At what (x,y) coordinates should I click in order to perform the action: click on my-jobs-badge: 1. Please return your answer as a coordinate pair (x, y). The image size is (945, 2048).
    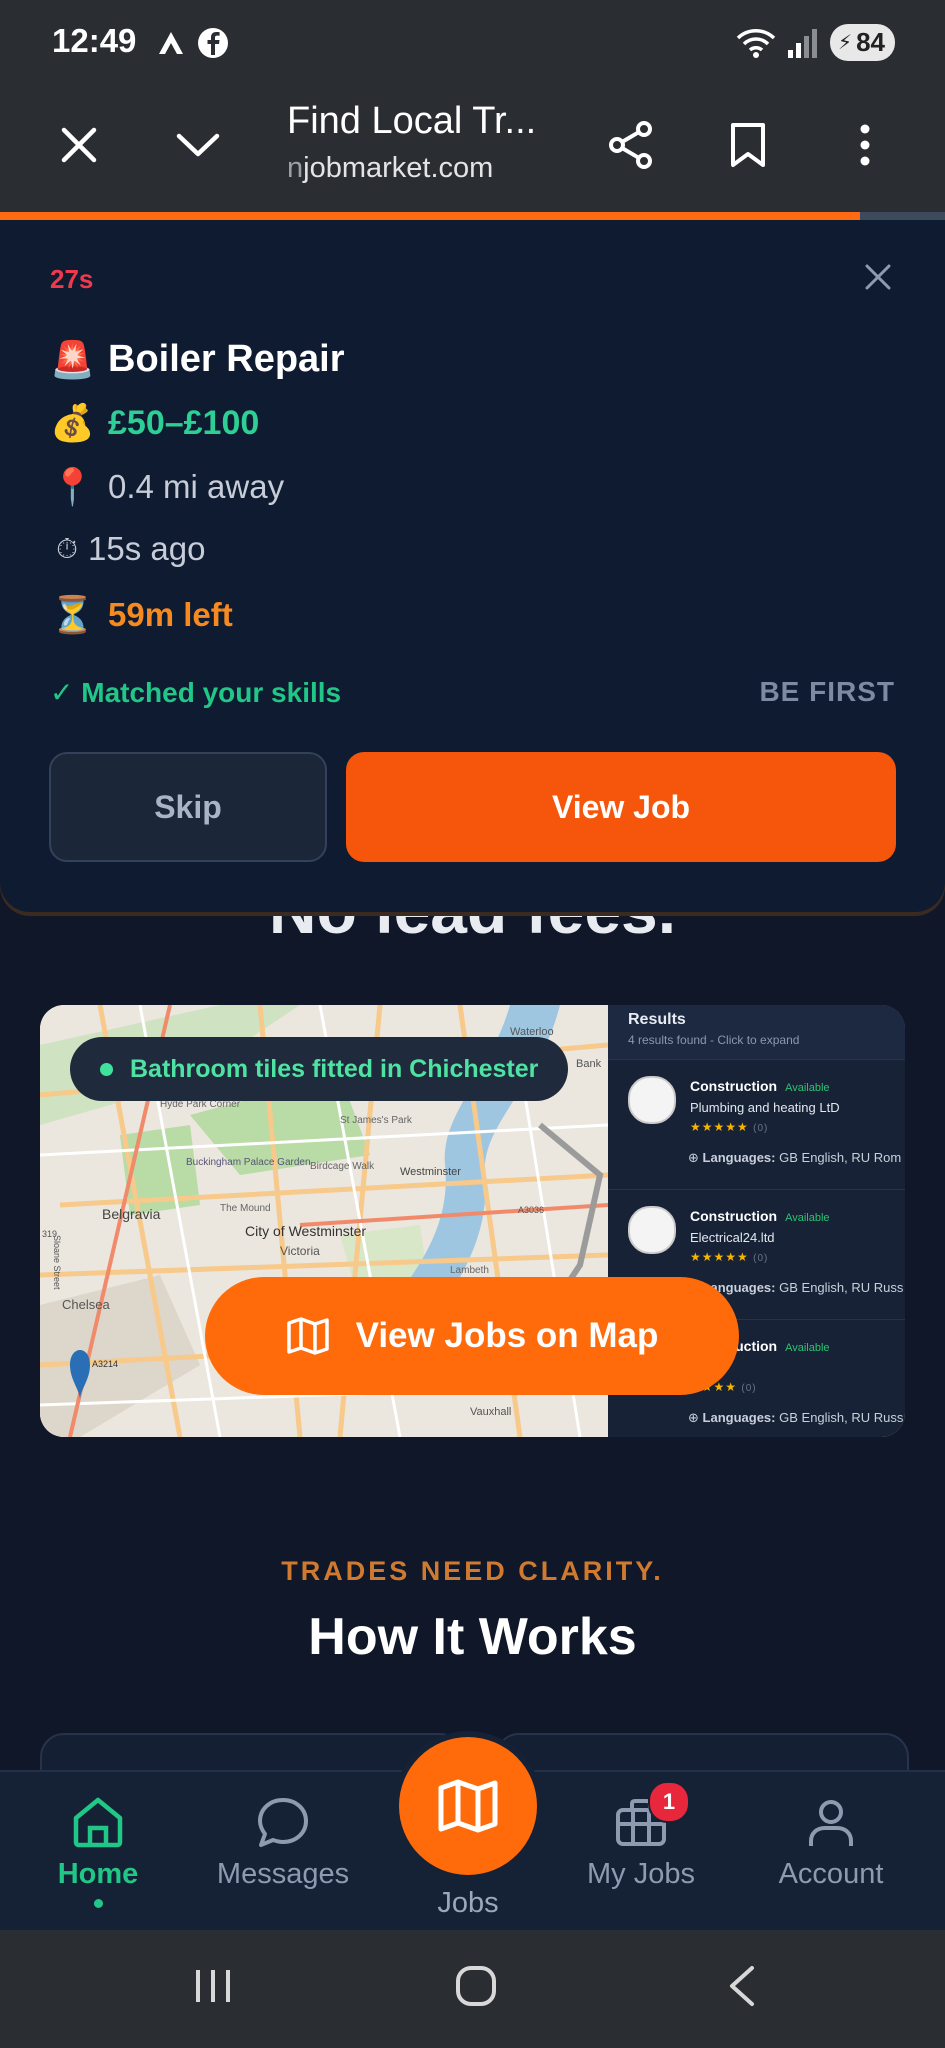
    Looking at the image, I should click on (669, 1802).